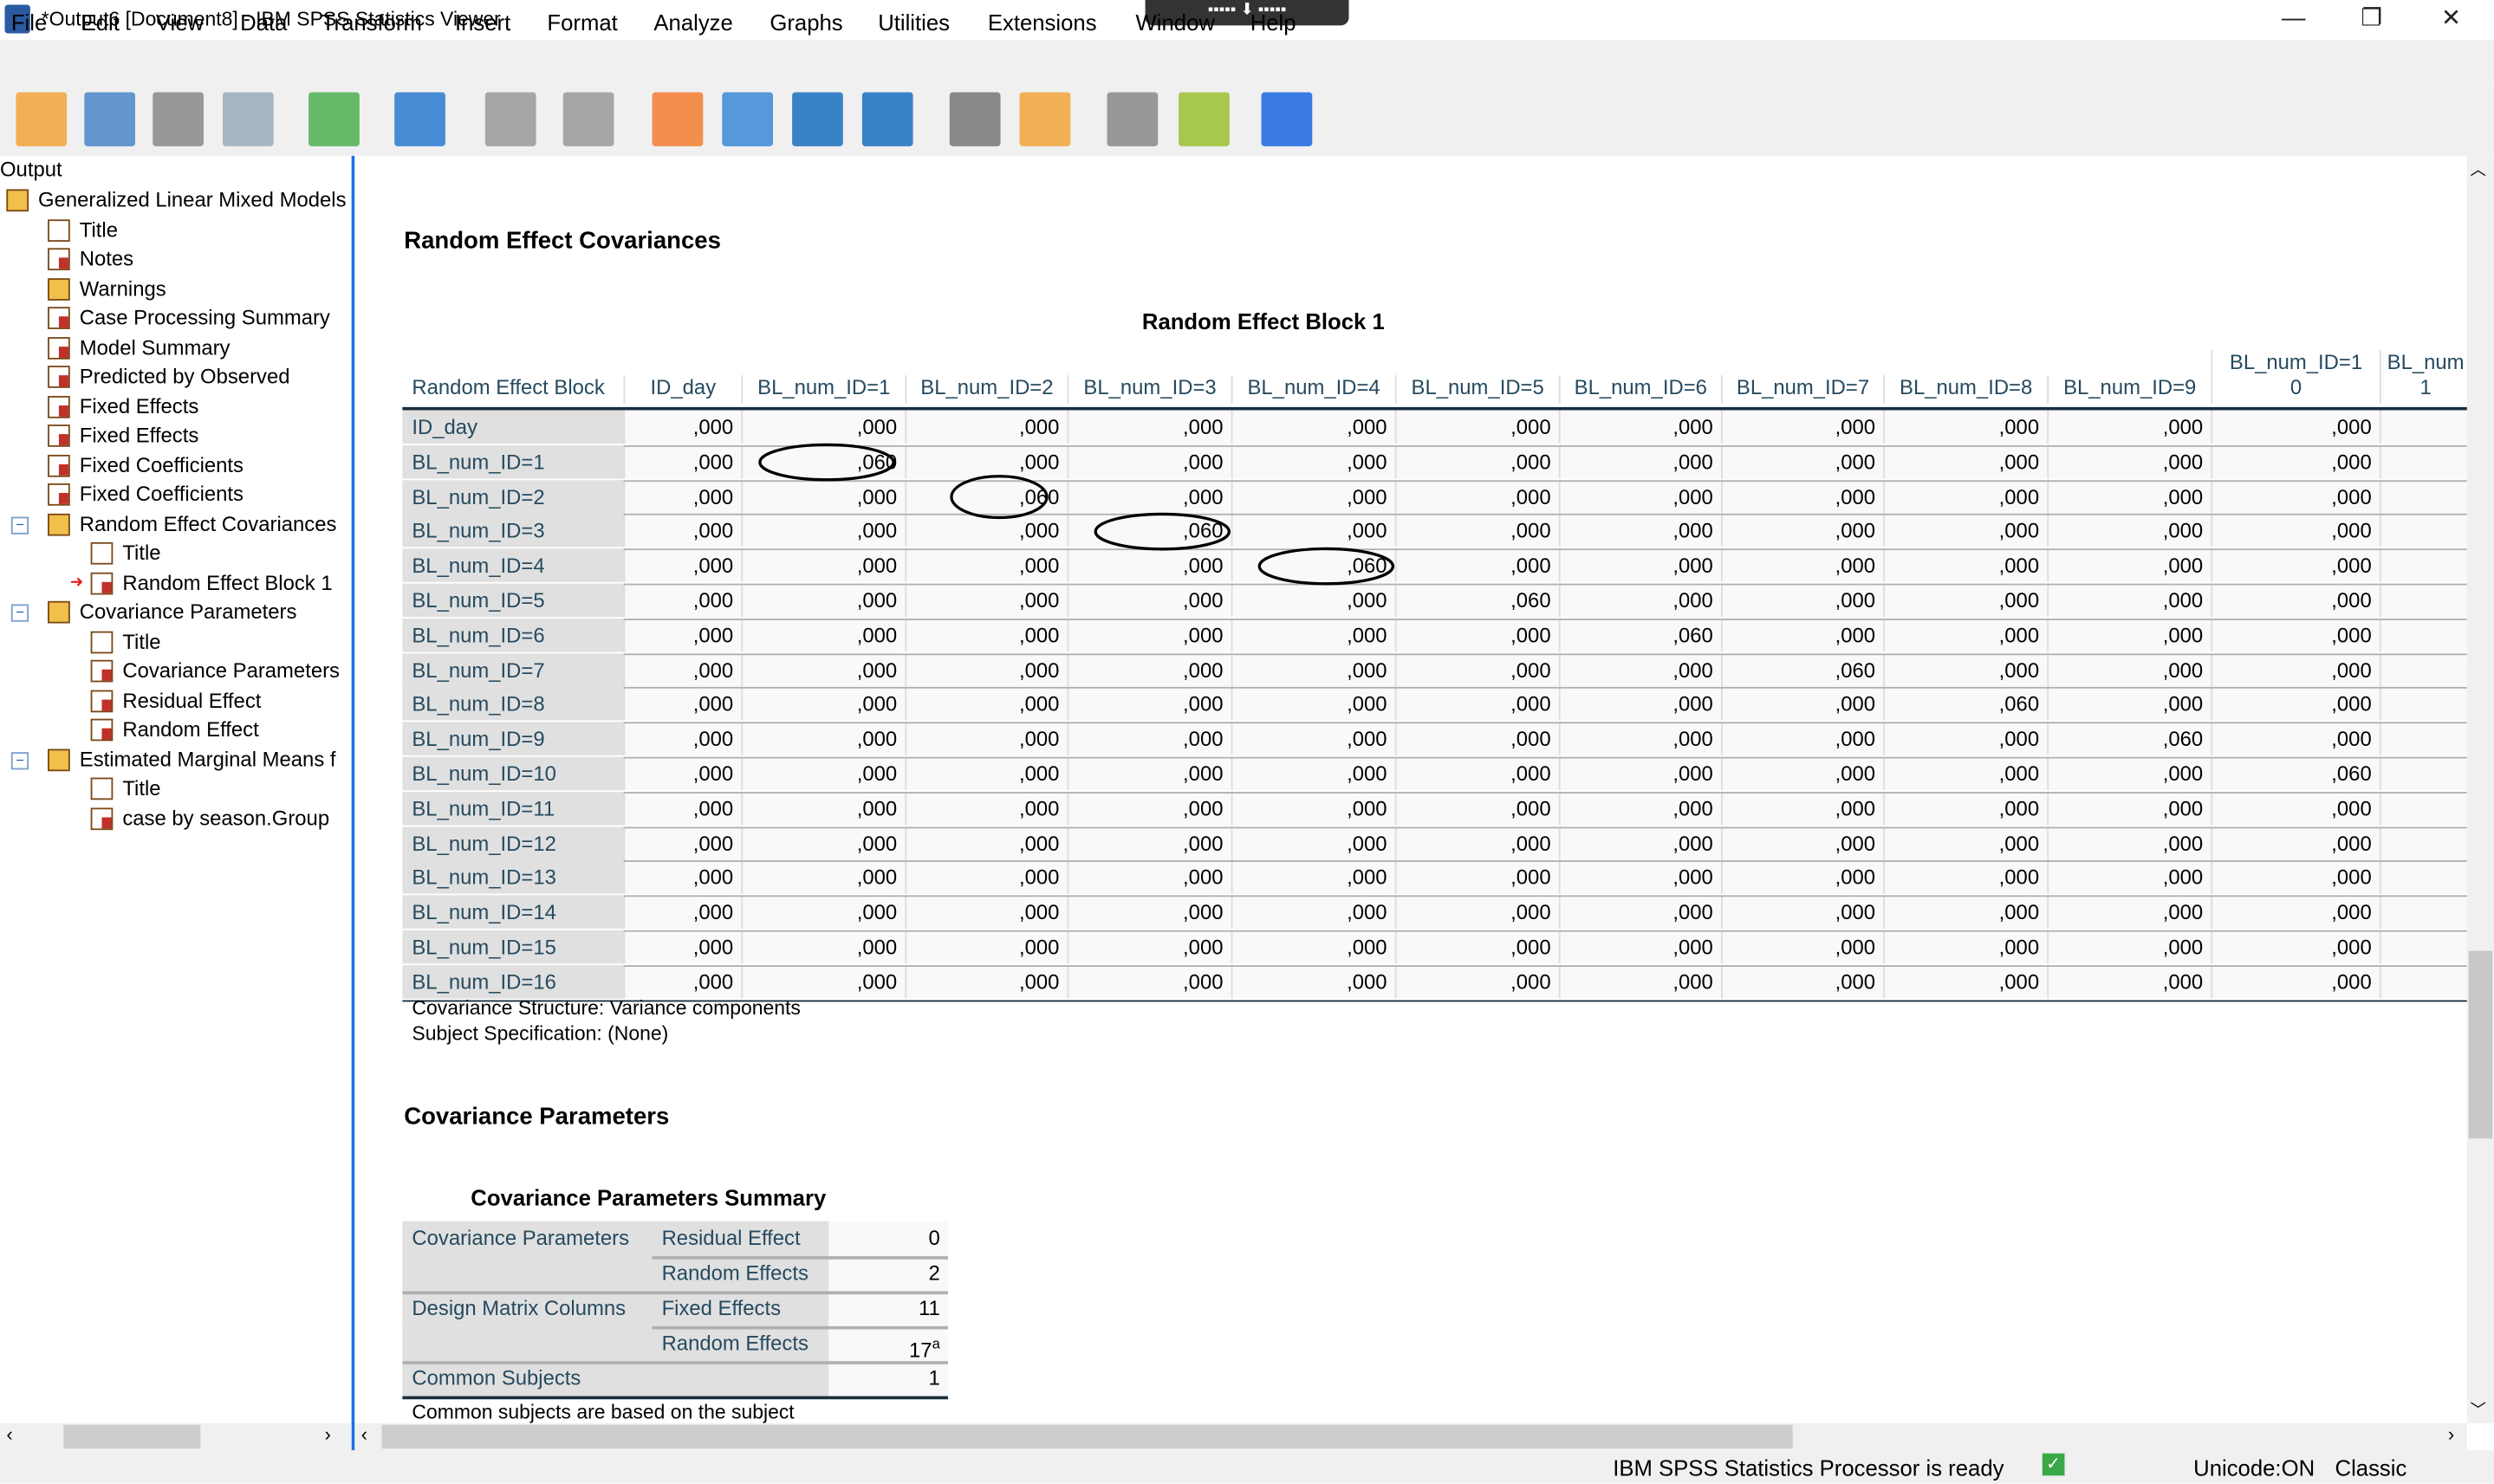 Image resolution: width=2494 pixels, height=1484 pixels. I want to click on row-header: BL_num_ID=6, so click(513, 635).